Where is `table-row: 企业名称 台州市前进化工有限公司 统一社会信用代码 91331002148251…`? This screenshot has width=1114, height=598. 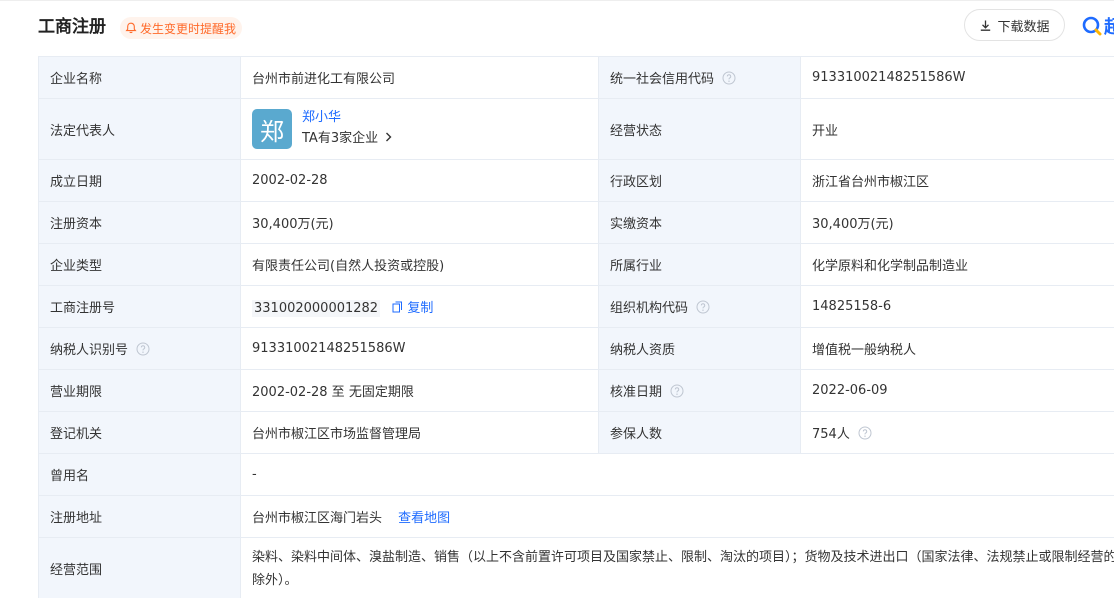 table-row: 企业名称 台州市前进化工有限公司 统一社会信用代码 91331002148251… is located at coordinates (576, 77).